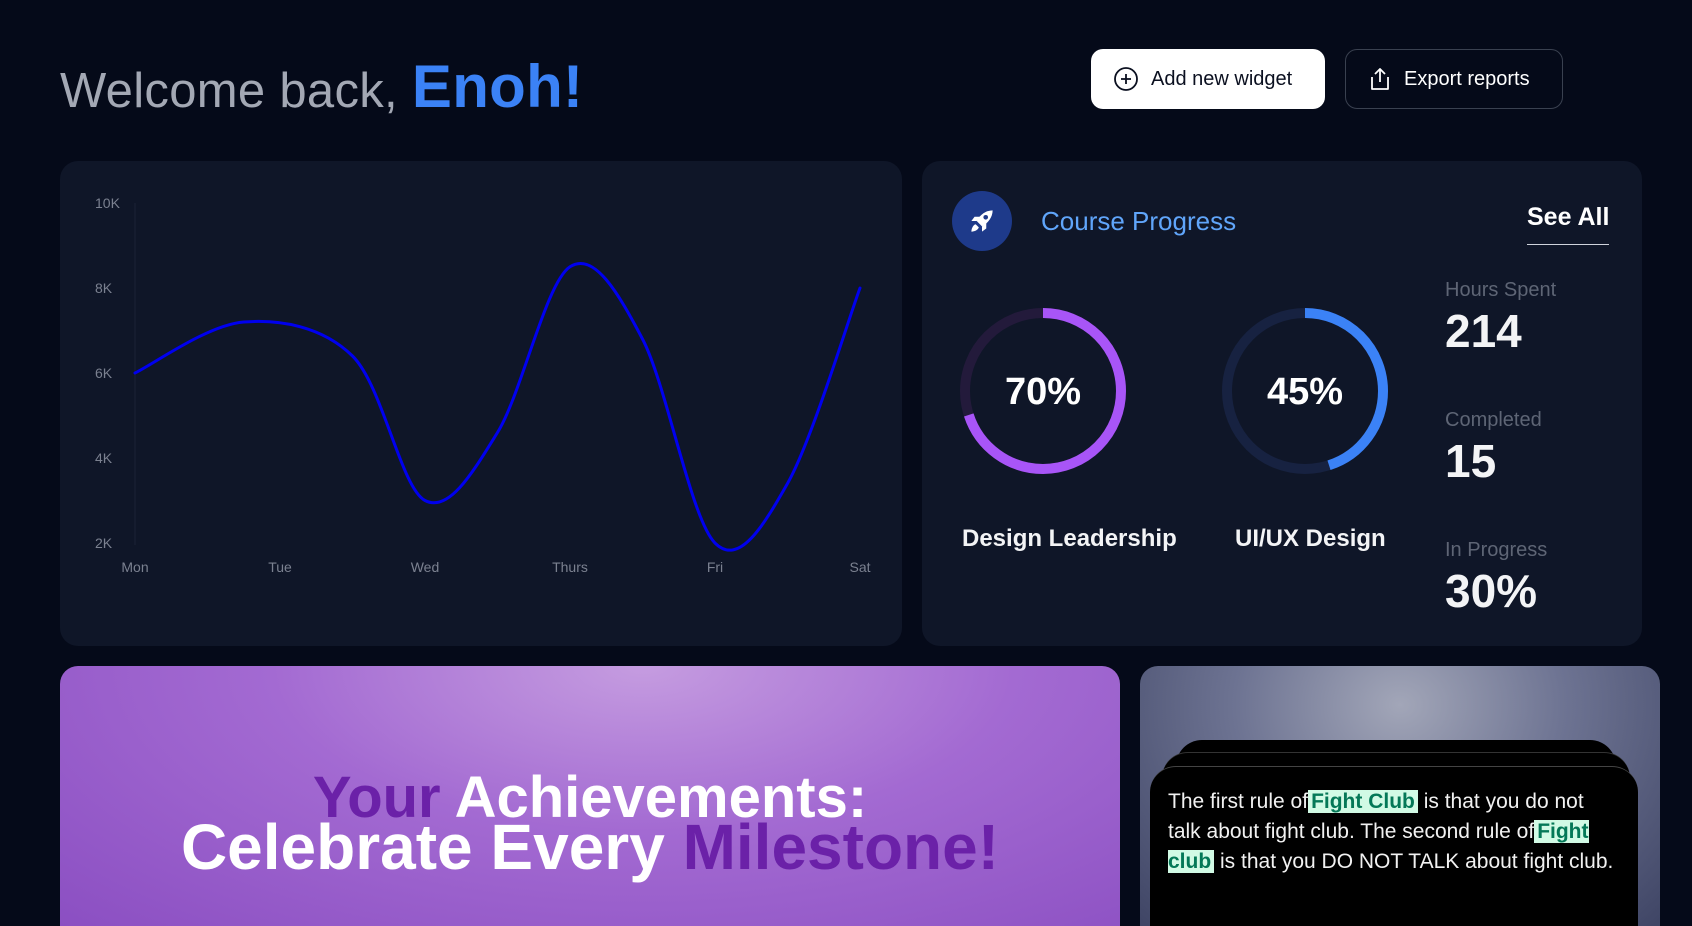 This screenshot has height=926, width=1692. Describe the element at coordinates (104, 373) in the screenshot. I see `y-tick-label: 6K` at that location.